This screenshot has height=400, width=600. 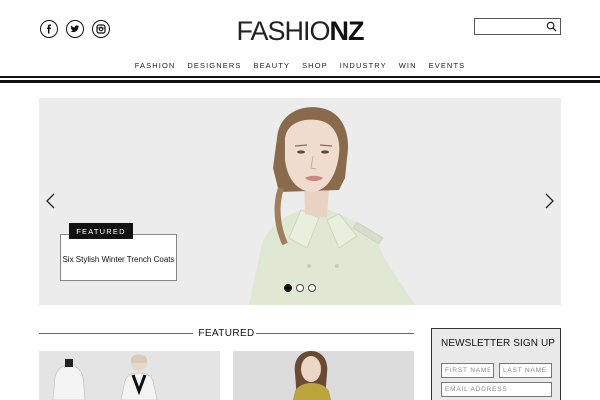 What do you see at coordinates (510, 29) in the screenshot?
I see `search-input` at bounding box center [510, 29].